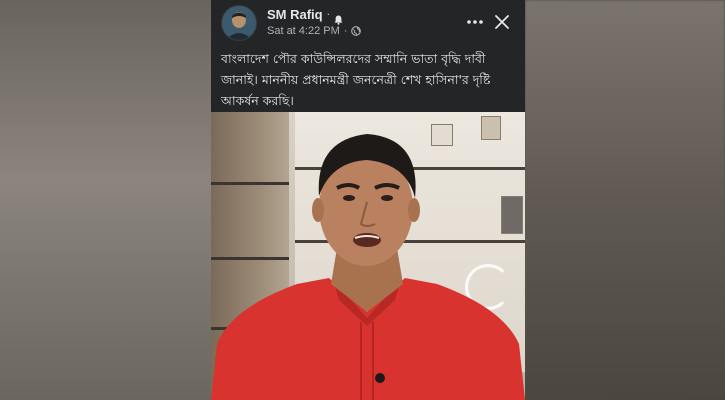  I want to click on bell-icon, so click(338, 17).